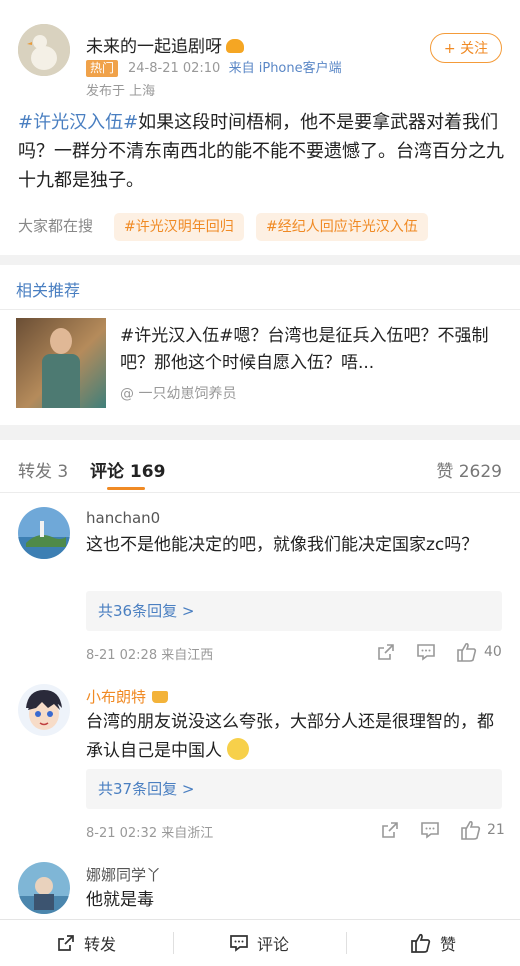 The width and height of the screenshot is (520, 966). What do you see at coordinates (150, 655) in the screenshot?
I see `comment-meta: 8-21 02:28 来自江西` at bounding box center [150, 655].